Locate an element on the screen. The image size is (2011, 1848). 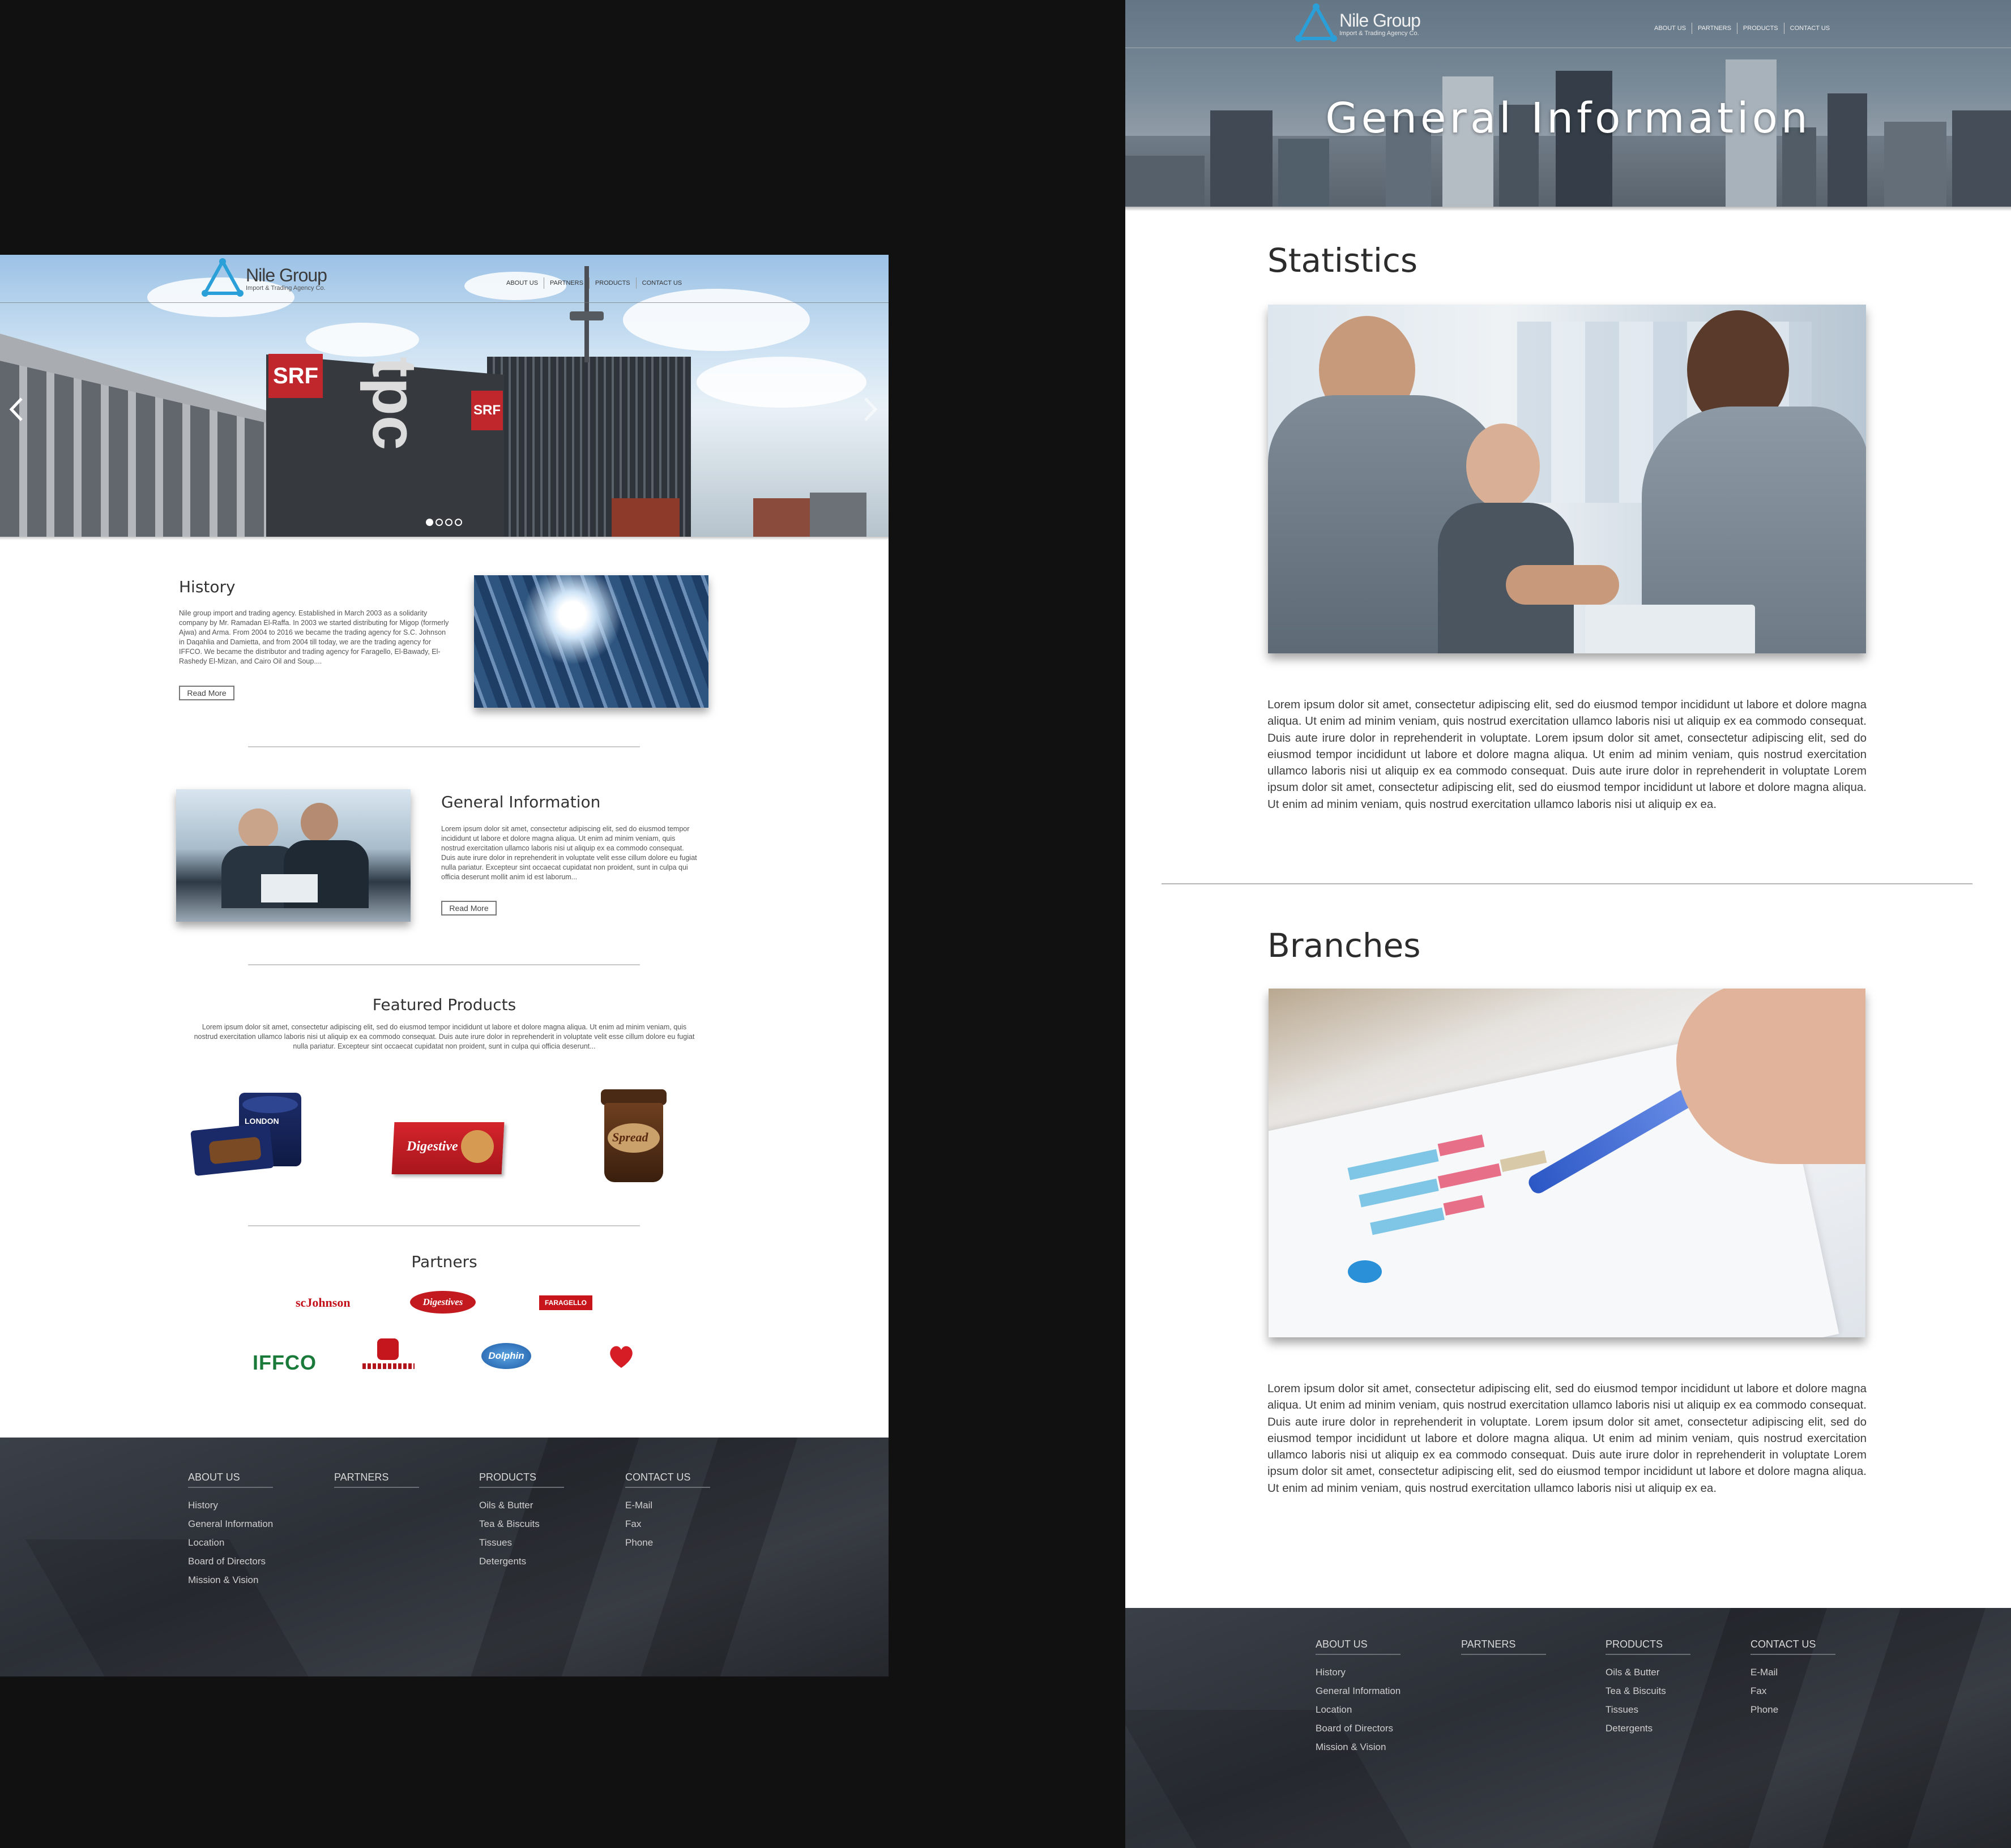
nav-products: PRODUCTS is located at coordinates (613, 283).